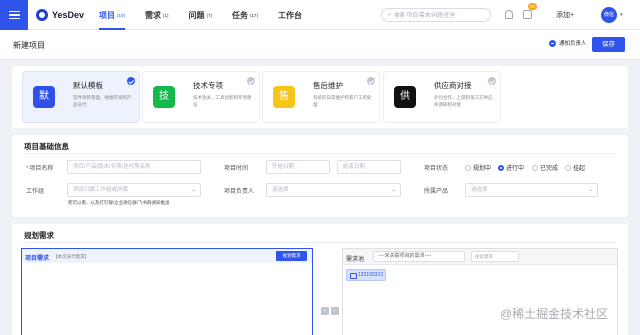  What do you see at coordinates (531, 190) in the screenshot?
I see `product-select: 请选择 ⌄` at bounding box center [531, 190].